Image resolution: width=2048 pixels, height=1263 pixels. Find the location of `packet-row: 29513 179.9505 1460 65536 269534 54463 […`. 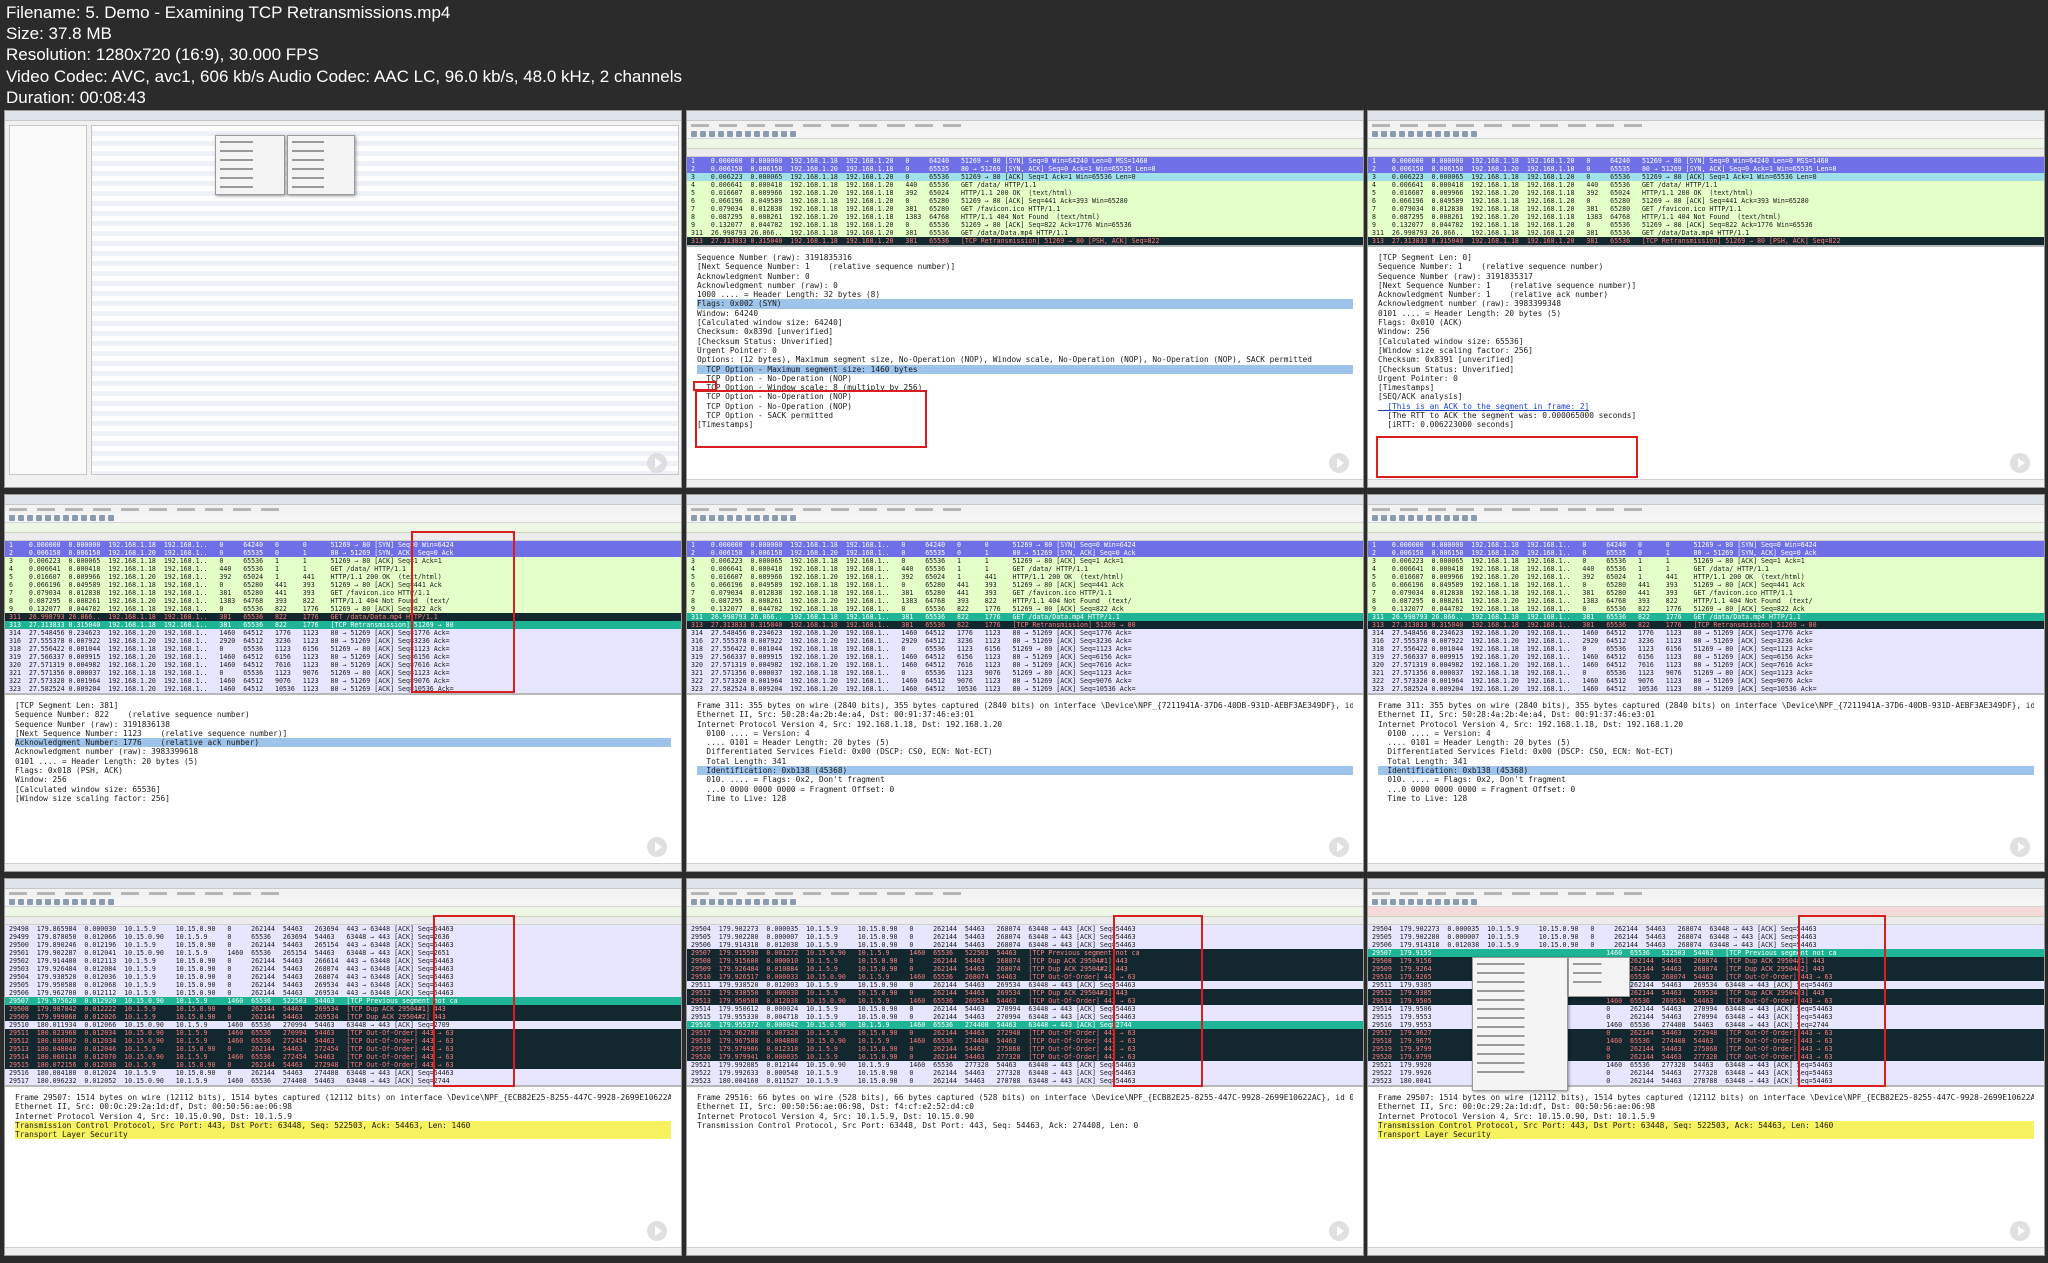

packet-row: 29513 179.9505 1460 65536 269534 54463 [… is located at coordinates (1706, 1001).